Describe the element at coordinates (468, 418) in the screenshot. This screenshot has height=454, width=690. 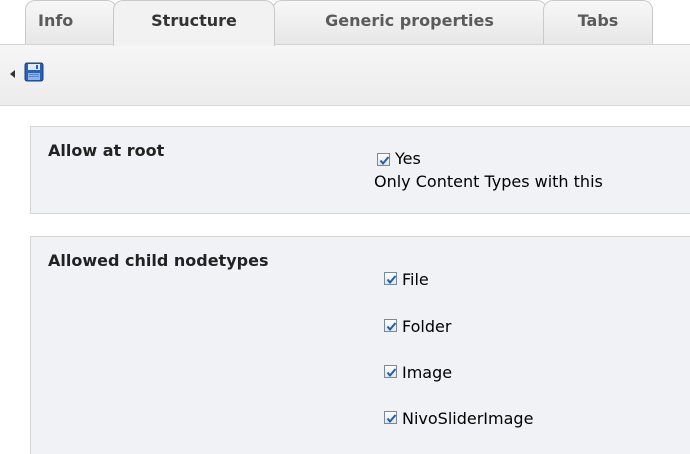
I see `child-type-label-nivosliderimage: NivoSliderImage` at that location.